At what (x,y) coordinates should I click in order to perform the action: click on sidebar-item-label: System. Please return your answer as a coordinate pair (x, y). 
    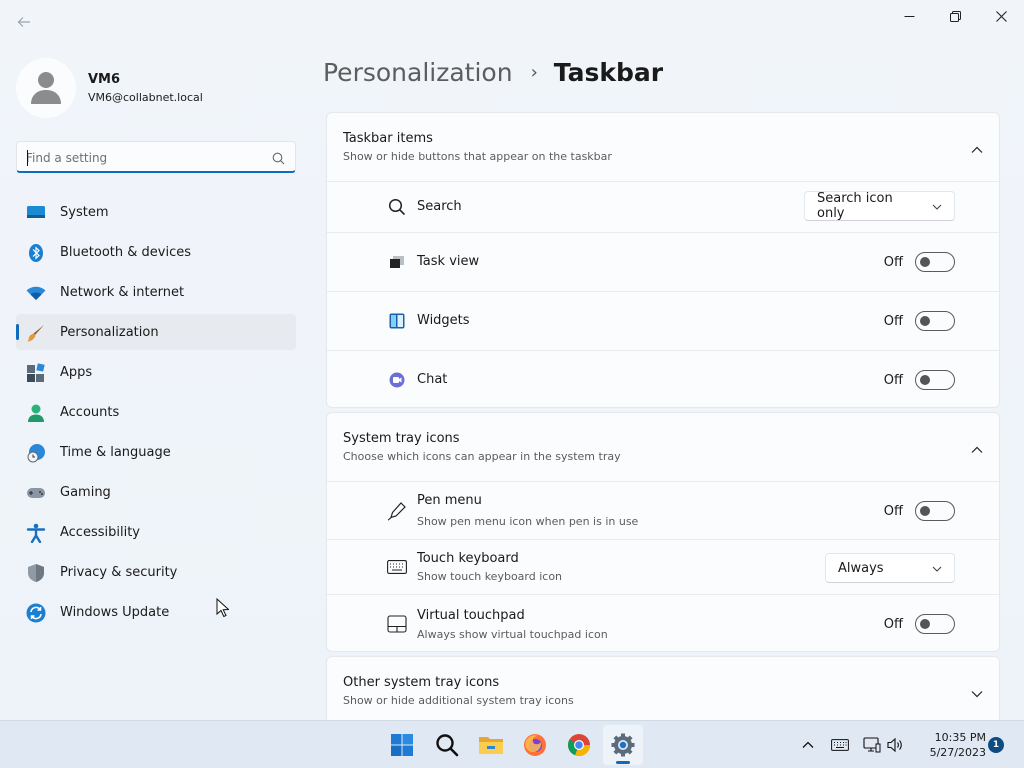
    Looking at the image, I should click on (84, 212).